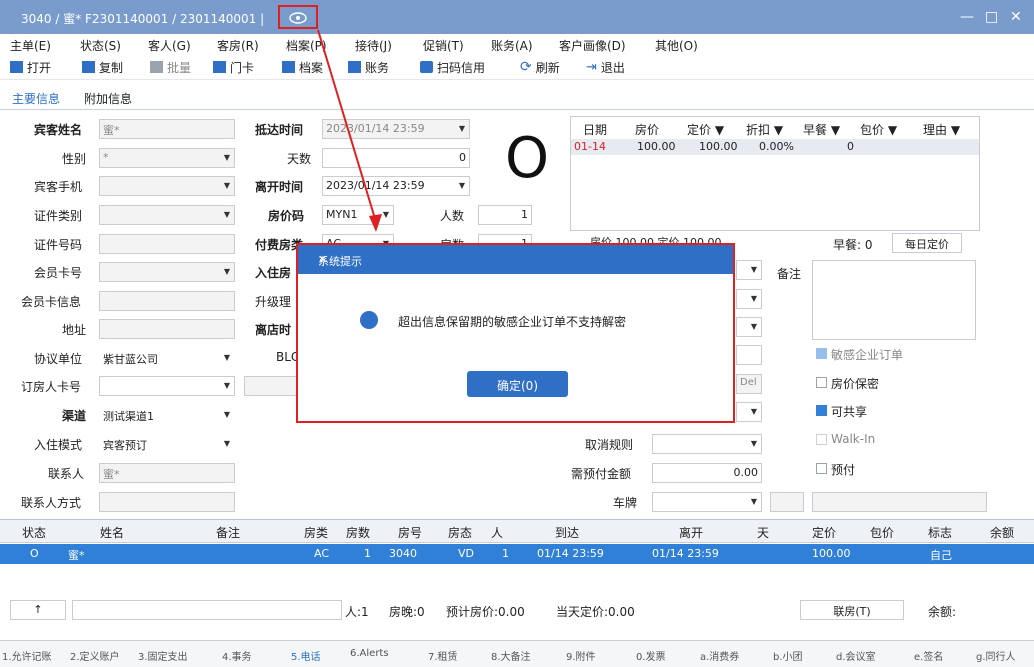 This screenshot has height=667, width=1034. Describe the element at coordinates (515, 259) in the screenshot. I see `dialog-header: 系统提示 ✕` at that location.